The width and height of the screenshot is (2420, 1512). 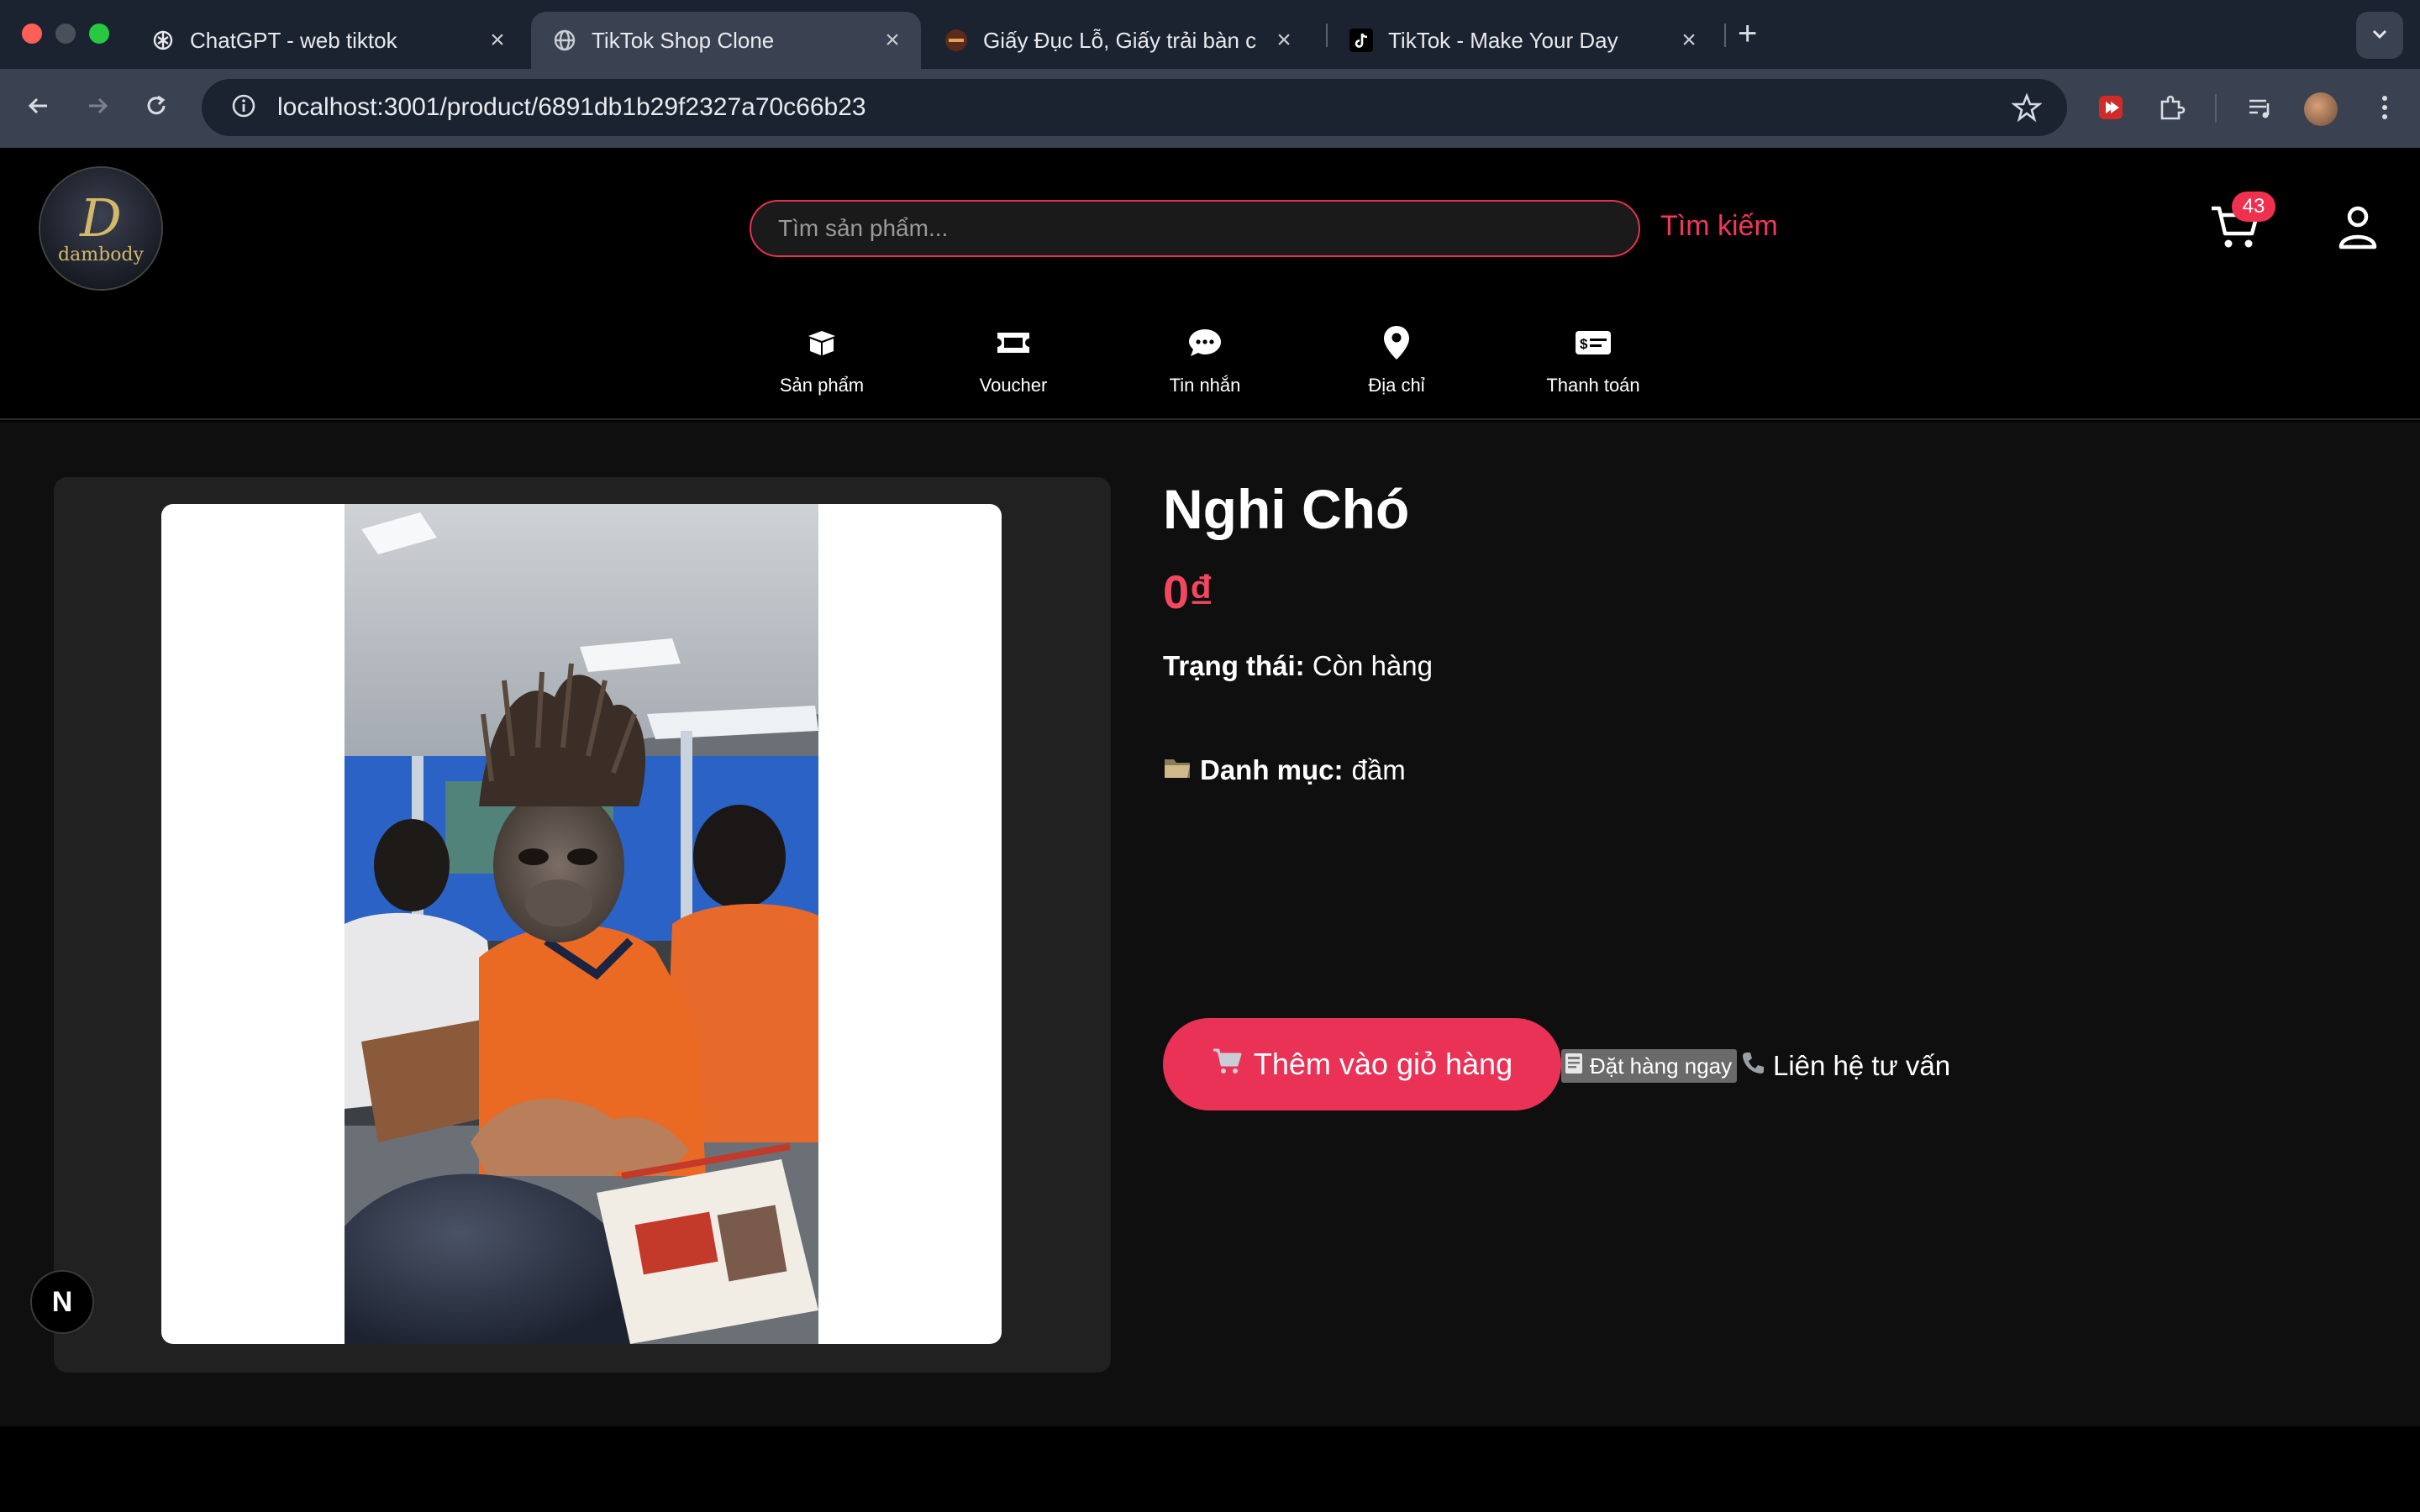 What do you see at coordinates (2358, 230) in the screenshot?
I see `user-icon` at bounding box center [2358, 230].